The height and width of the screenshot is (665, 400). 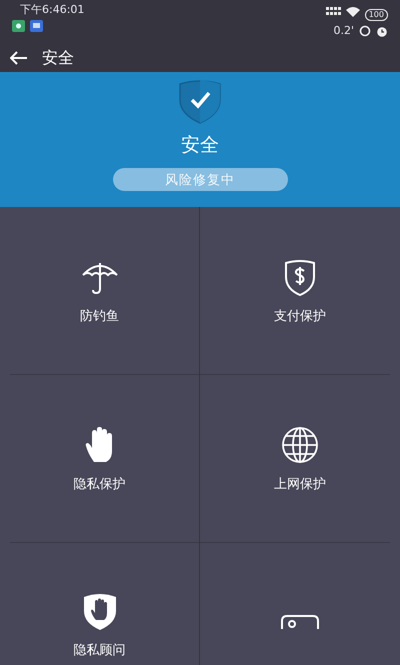 What do you see at coordinates (99, 316) in the screenshot?
I see `feature-label: 防钓鱼` at bounding box center [99, 316].